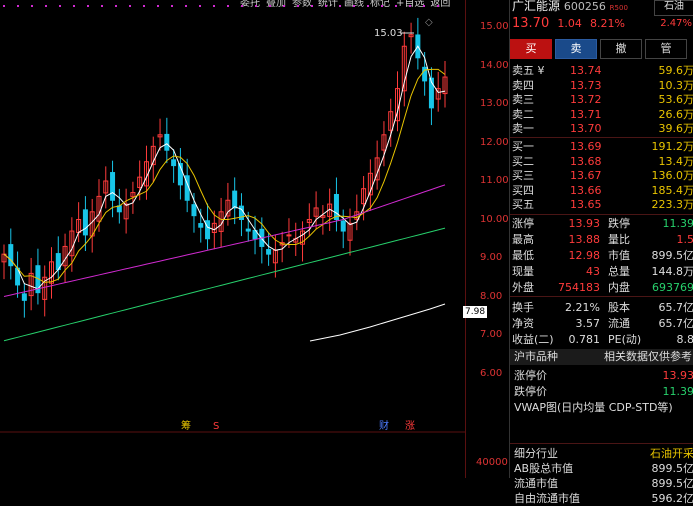 This screenshot has height=506, width=693. What do you see at coordinates (585, 6) in the screenshot?
I see `stock-code: 600256` at bounding box center [585, 6].